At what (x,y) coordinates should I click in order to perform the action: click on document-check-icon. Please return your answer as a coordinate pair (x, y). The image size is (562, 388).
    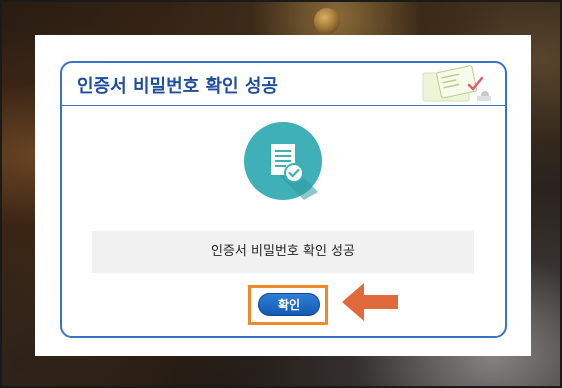
    Looking at the image, I should click on (283, 161).